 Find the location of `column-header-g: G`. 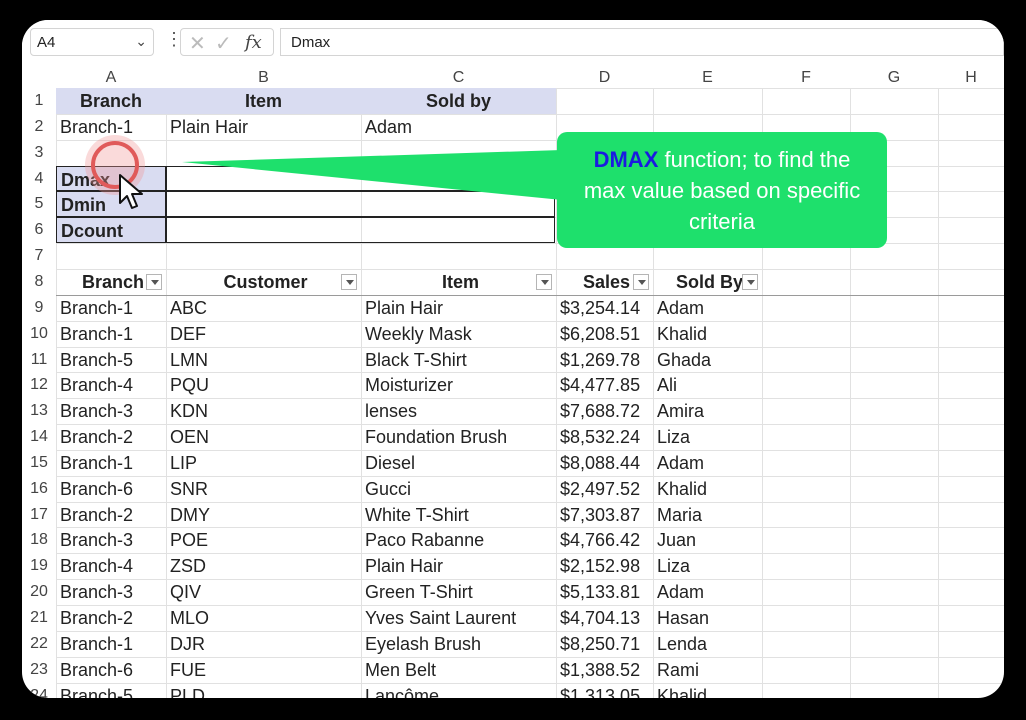

column-header-g: G is located at coordinates (894, 78).